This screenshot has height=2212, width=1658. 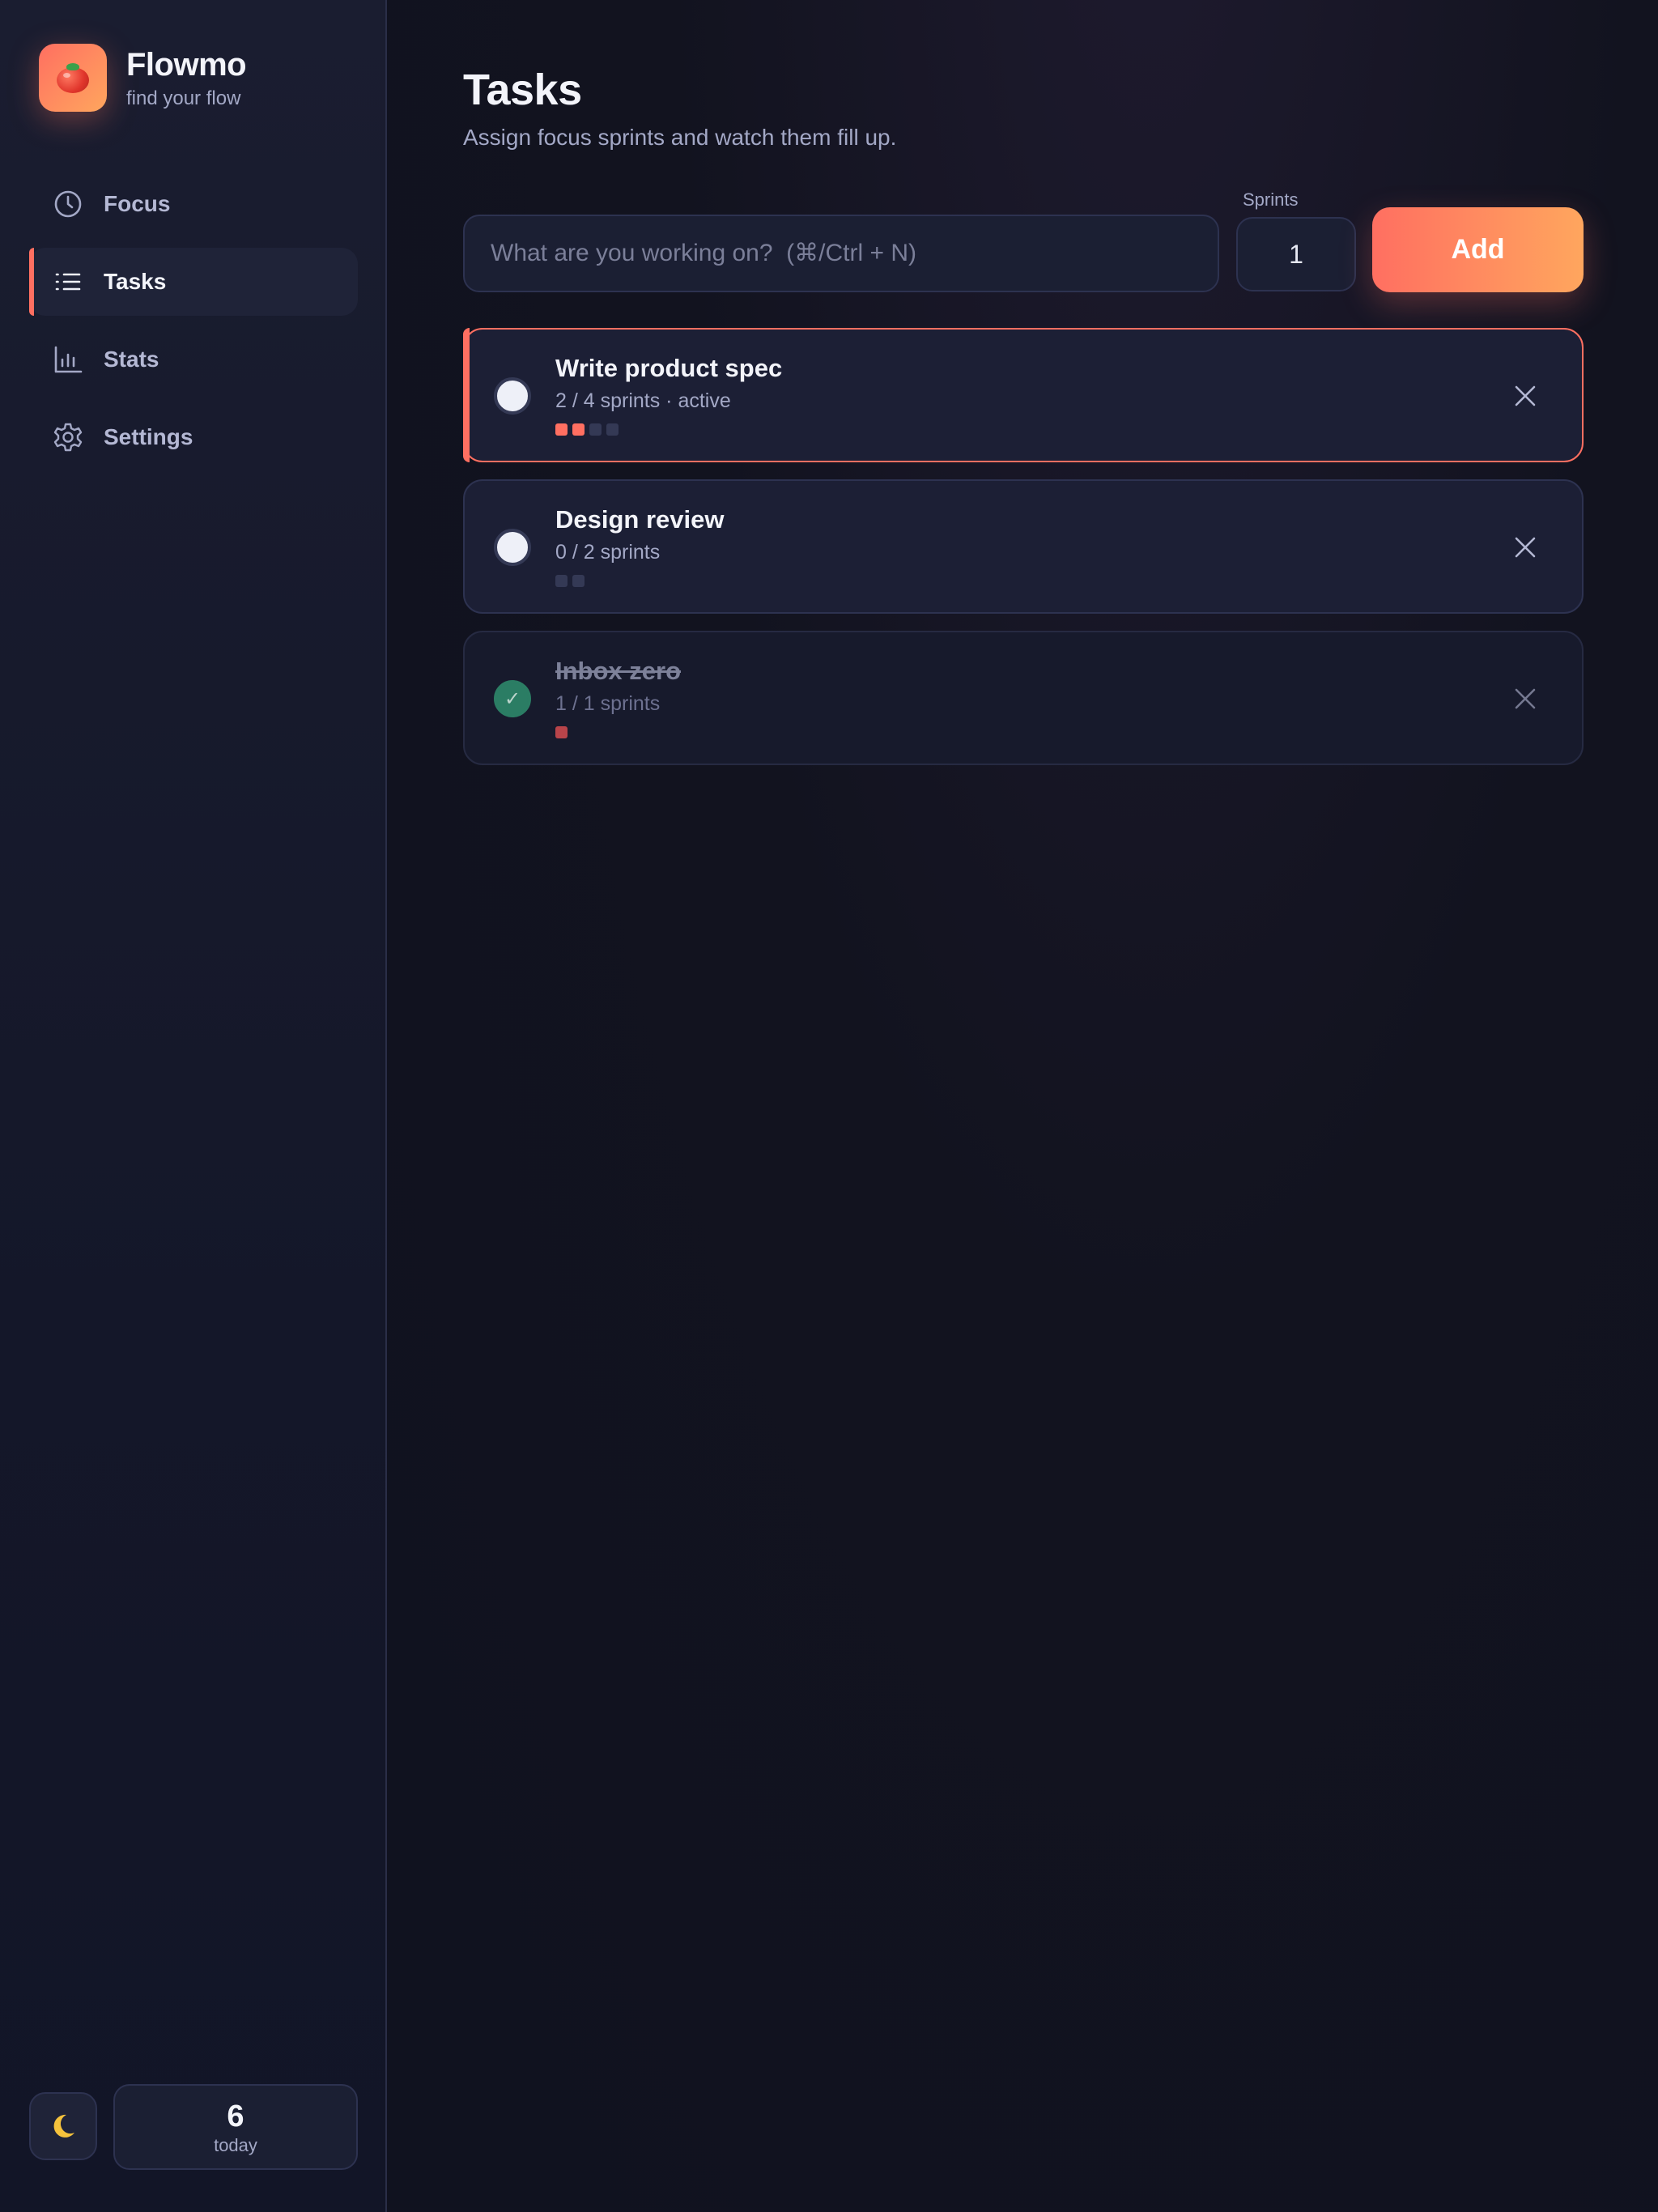 I want to click on moon-icon, so click(x=63, y=2126).